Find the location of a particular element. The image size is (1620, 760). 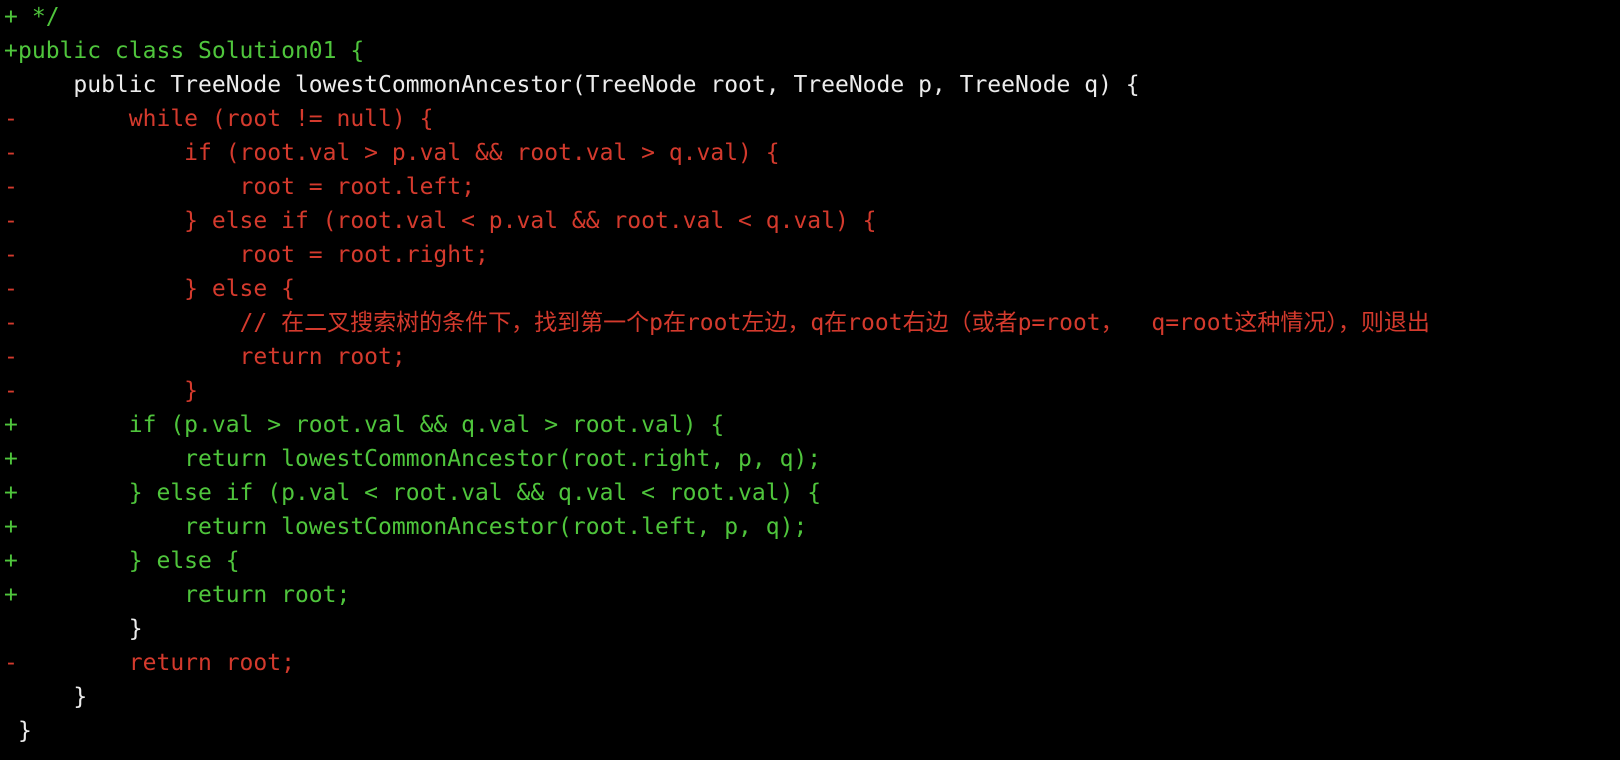

diff-line-text: root = root.right; is located at coordinates (253, 255).